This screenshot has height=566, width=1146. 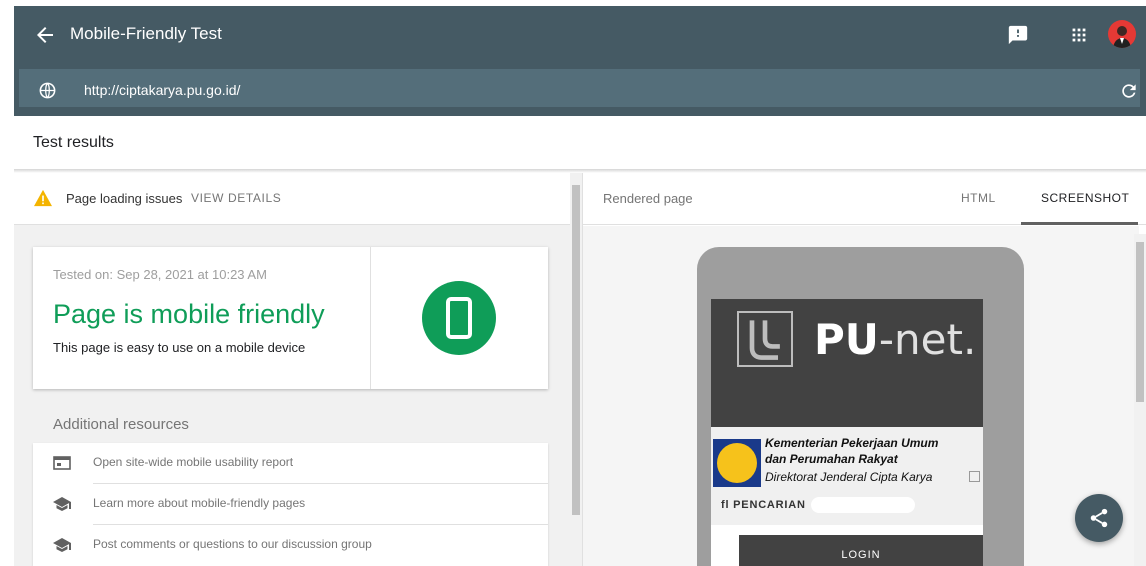 I want to click on results-title: Test results, so click(x=73, y=142).